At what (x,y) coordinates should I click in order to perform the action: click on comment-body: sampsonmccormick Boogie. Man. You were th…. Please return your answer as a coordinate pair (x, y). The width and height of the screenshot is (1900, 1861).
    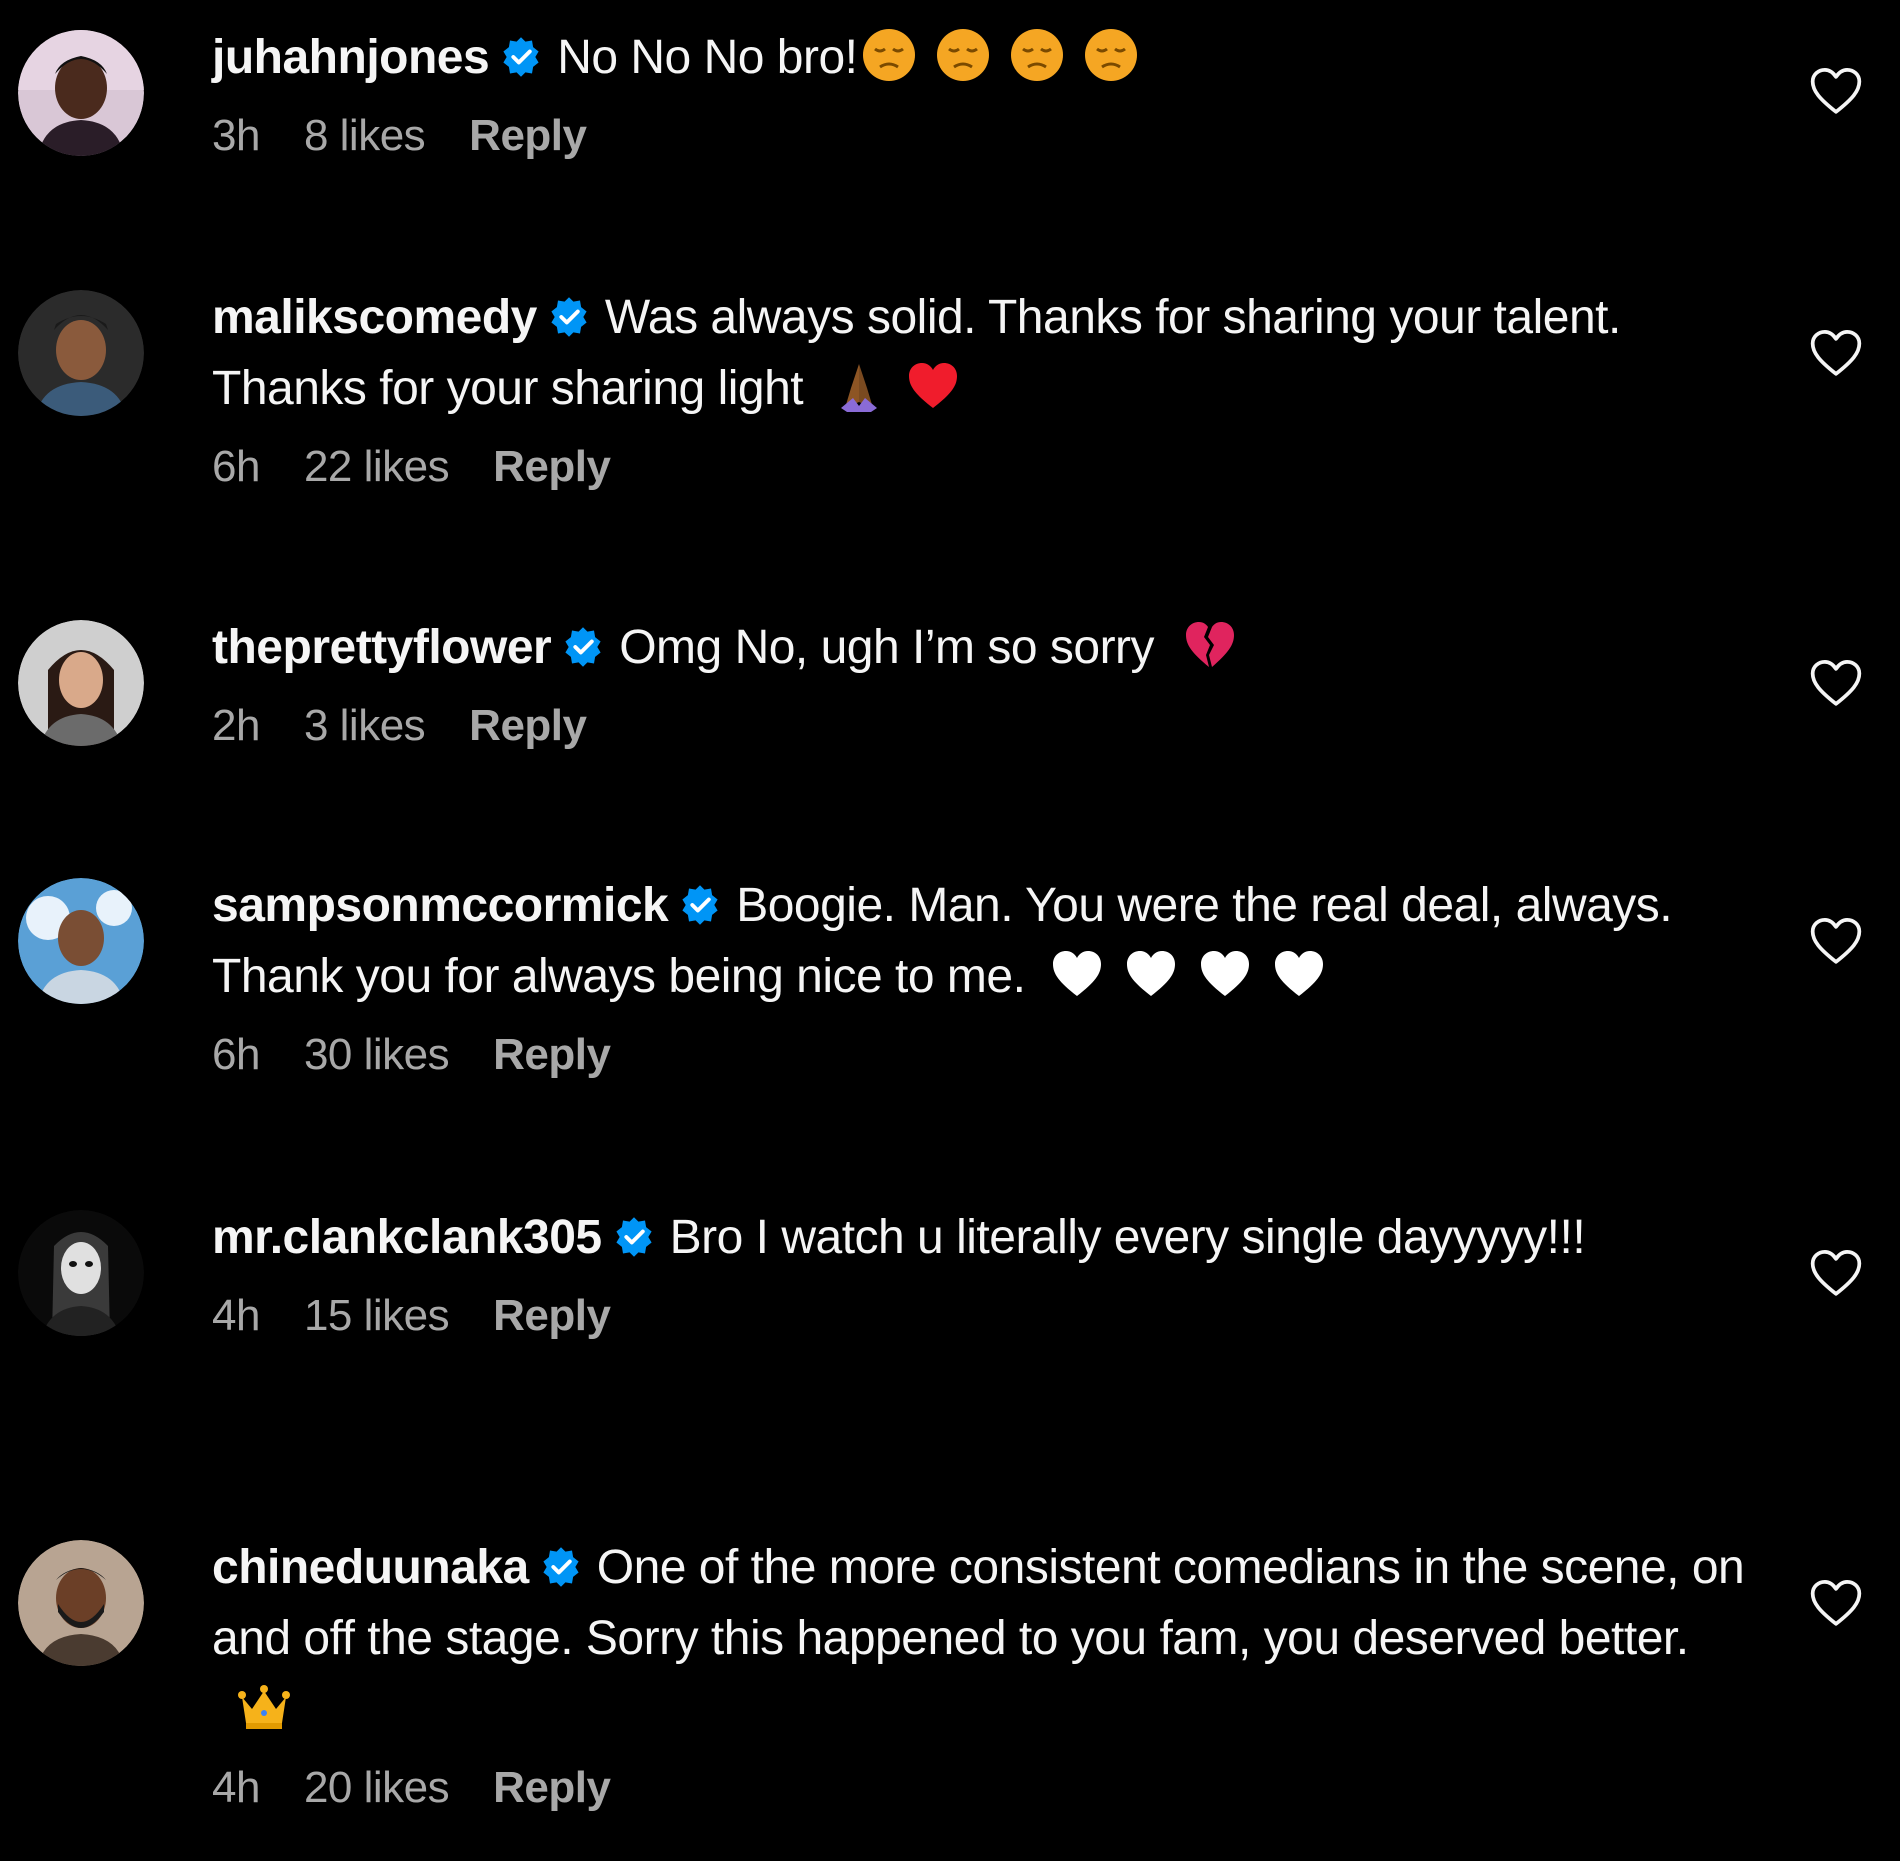
    Looking at the image, I should click on (982, 979).